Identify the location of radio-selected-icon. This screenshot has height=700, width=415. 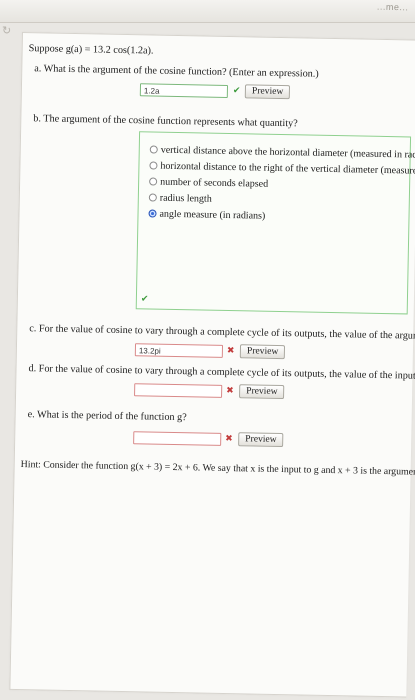
(152, 213).